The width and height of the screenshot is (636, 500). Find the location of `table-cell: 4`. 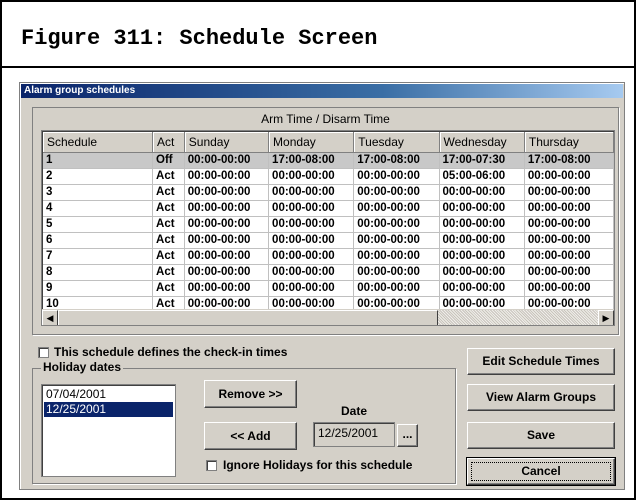

table-cell: 4 is located at coordinates (98, 208).